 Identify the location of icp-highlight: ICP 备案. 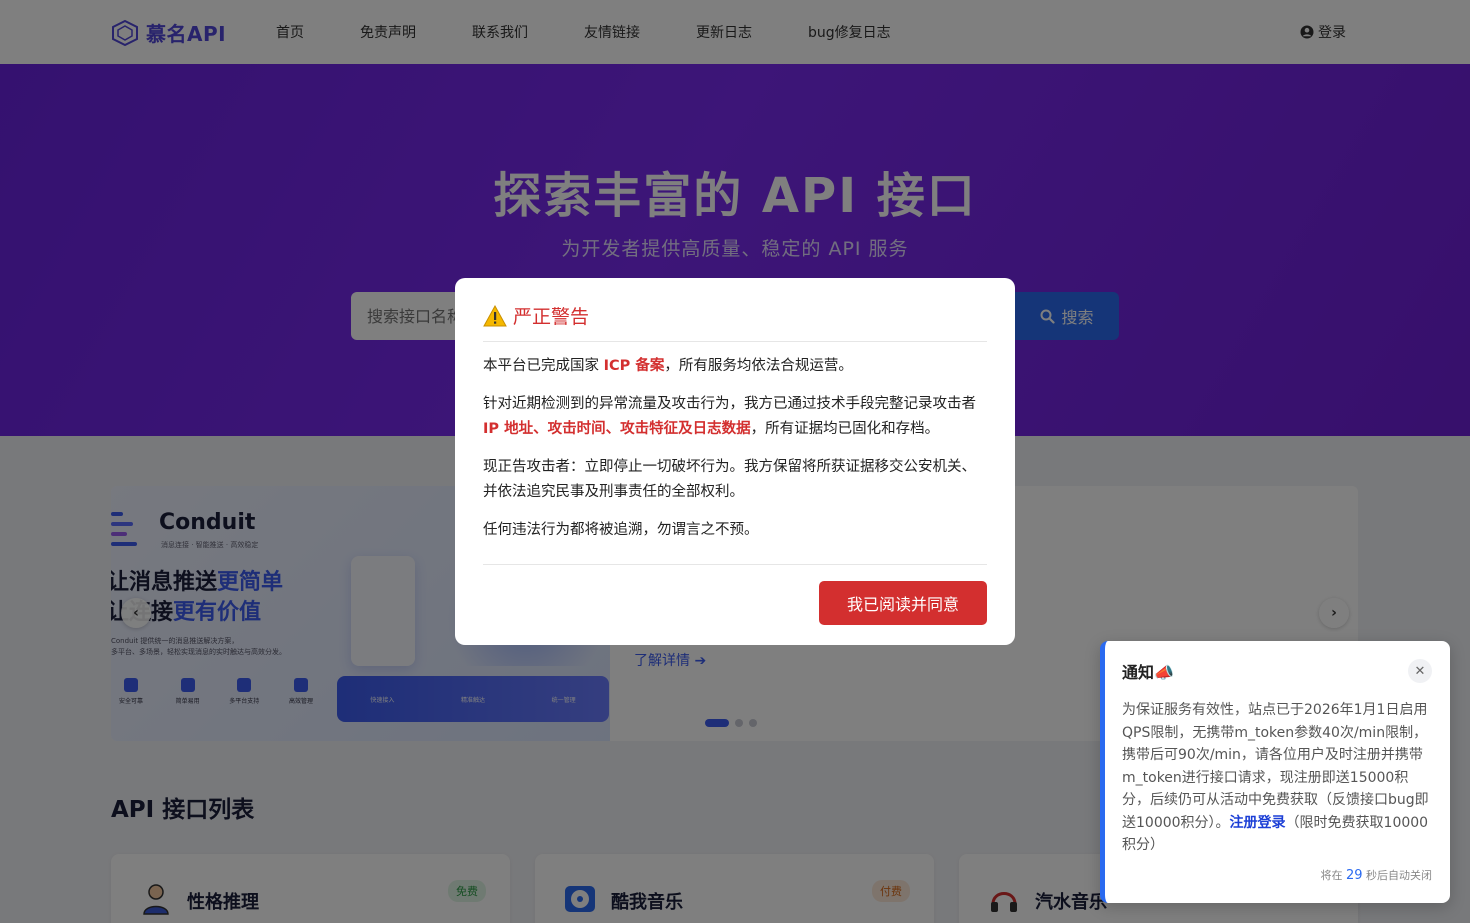
(634, 366).